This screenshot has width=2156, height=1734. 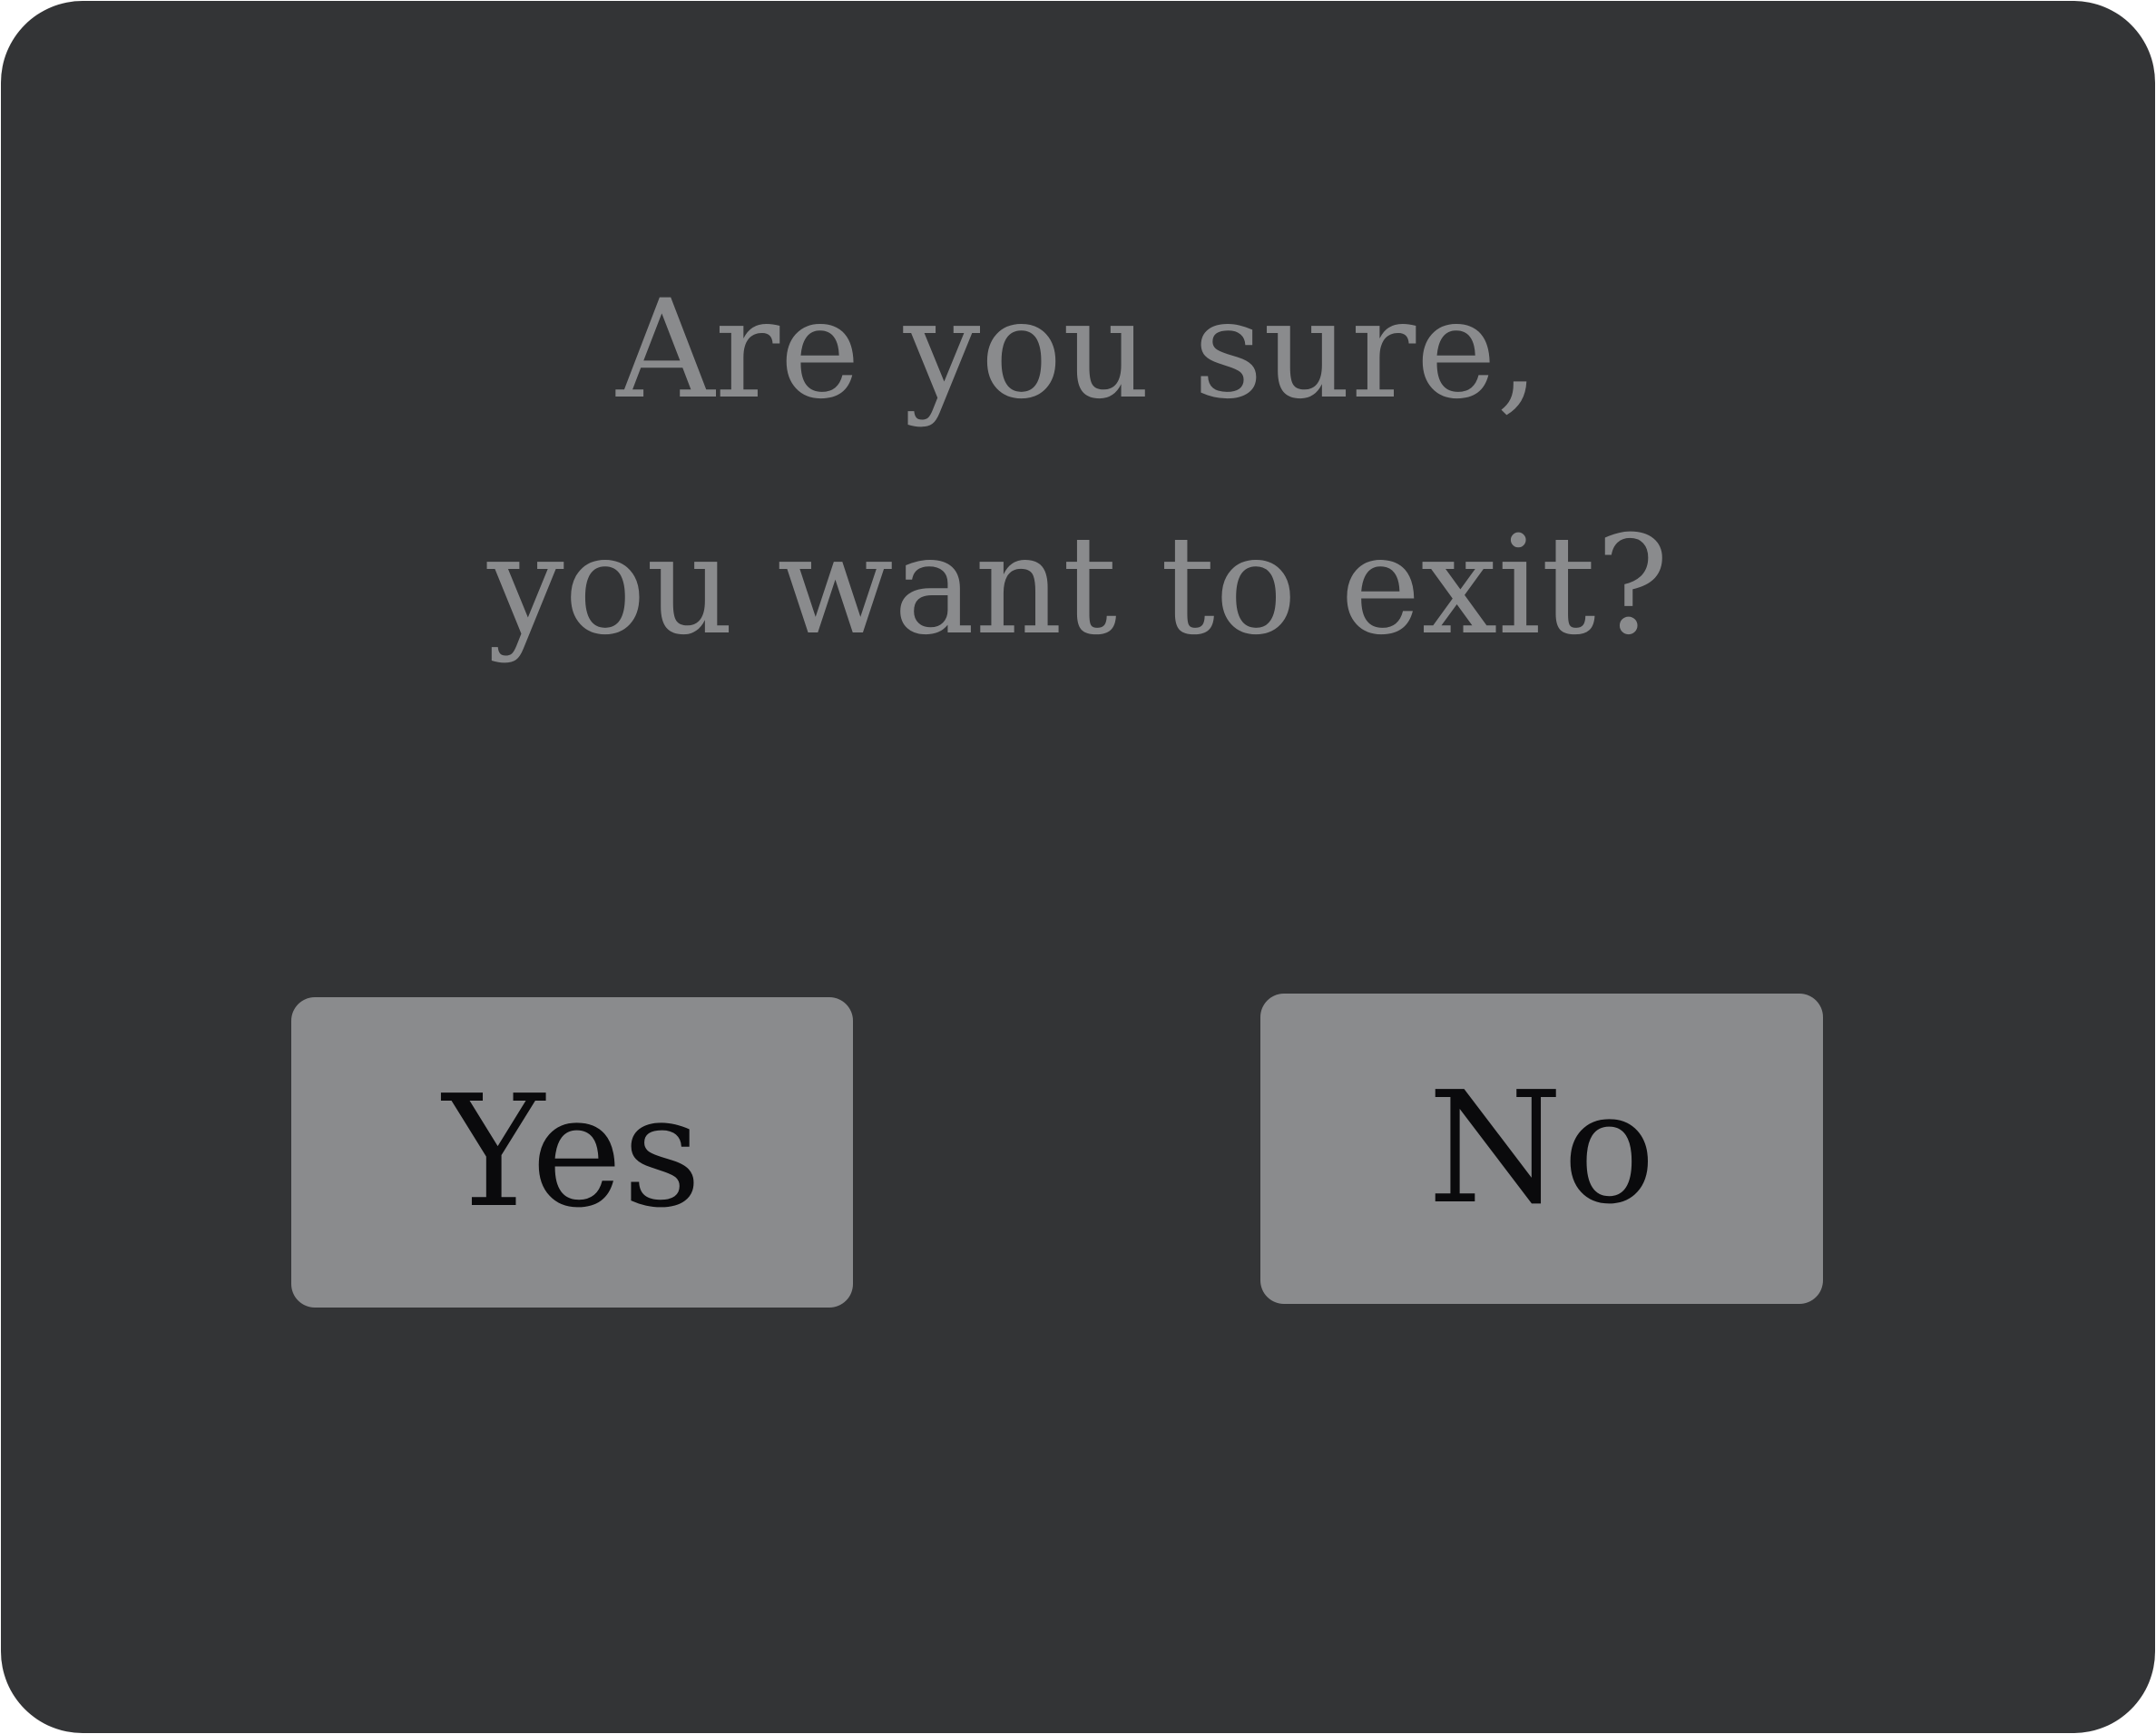 What do you see at coordinates (1078, 586) in the screenshot?
I see `message-line-2: you want to exit?` at bounding box center [1078, 586].